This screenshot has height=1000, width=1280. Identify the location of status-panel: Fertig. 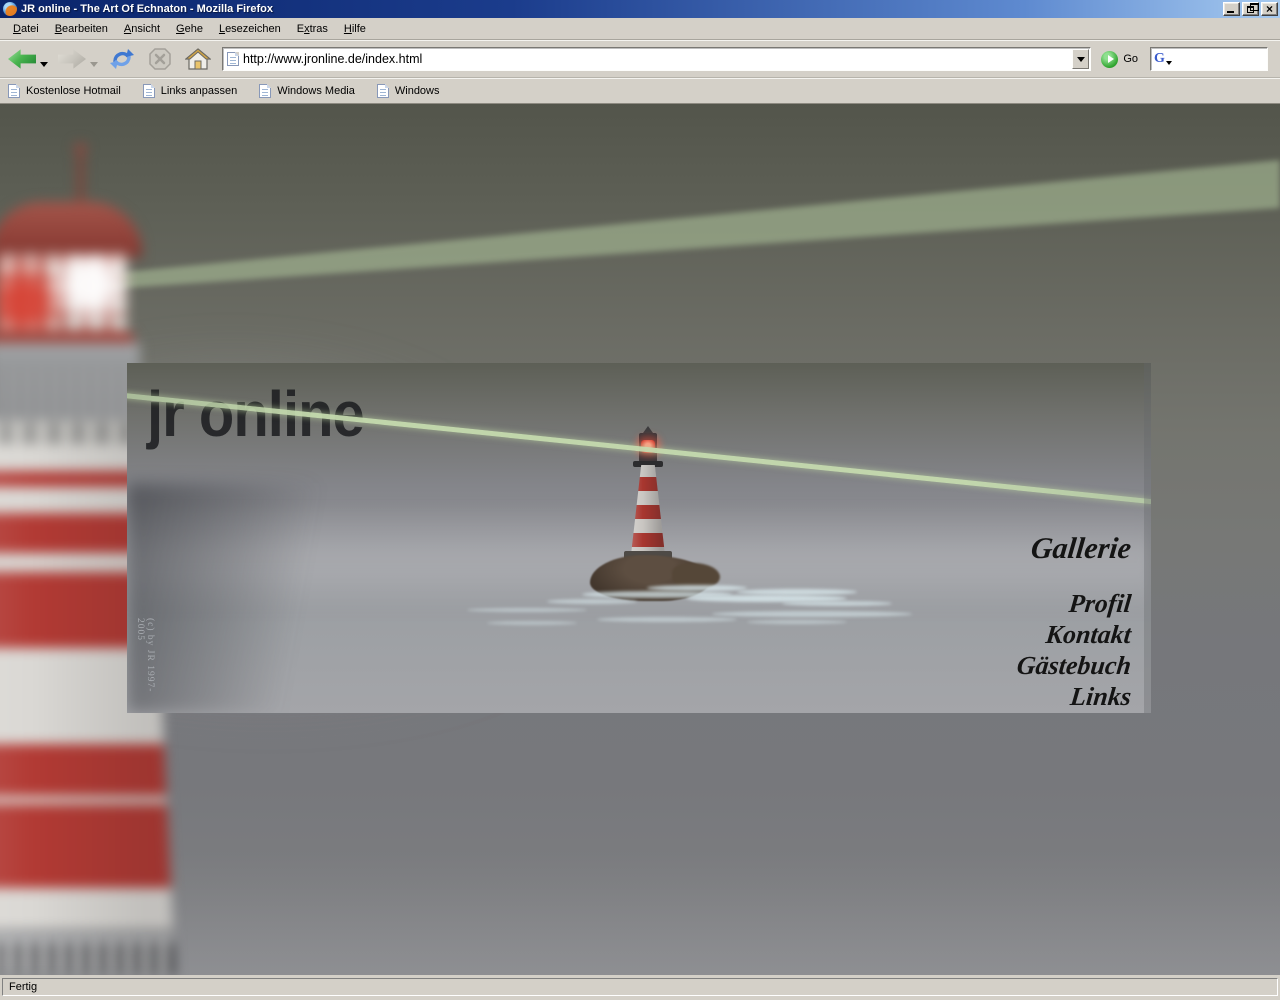
(640, 987).